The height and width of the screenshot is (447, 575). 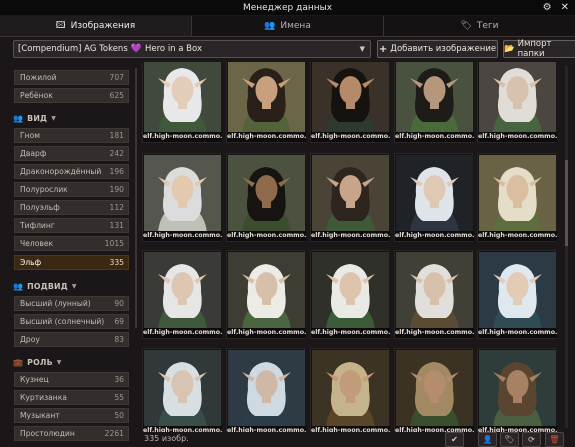 I want to click on section-title: ПОДВИД, so click(x=47, y=286).